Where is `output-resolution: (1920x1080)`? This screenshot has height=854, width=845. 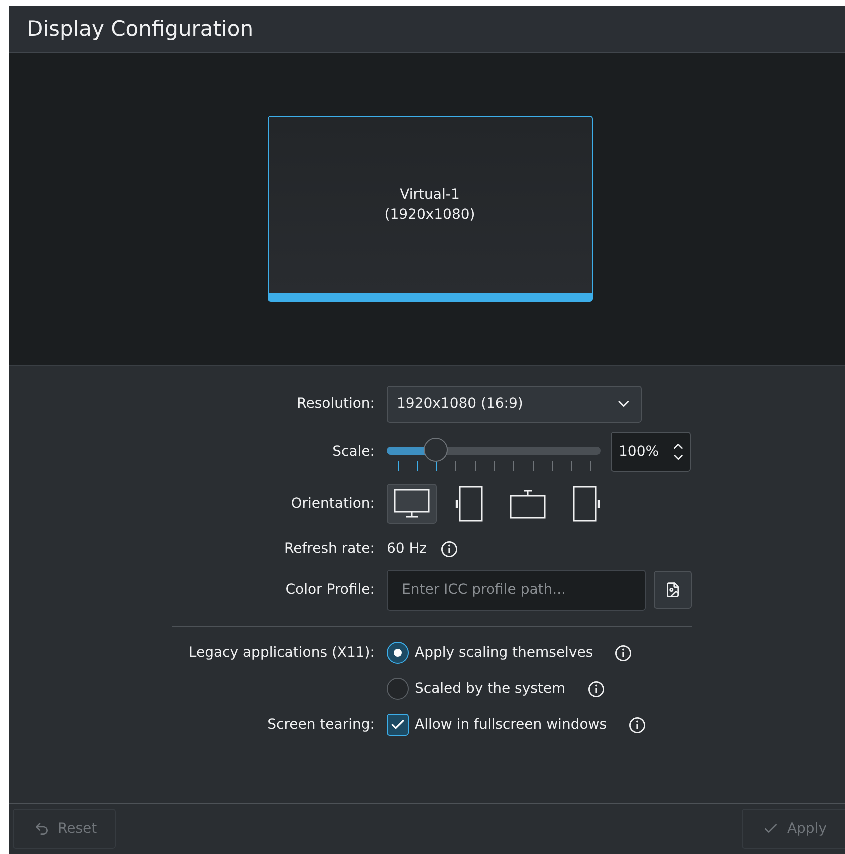 output-resolution: (1920x1080) is located at coordinates (430, 215).